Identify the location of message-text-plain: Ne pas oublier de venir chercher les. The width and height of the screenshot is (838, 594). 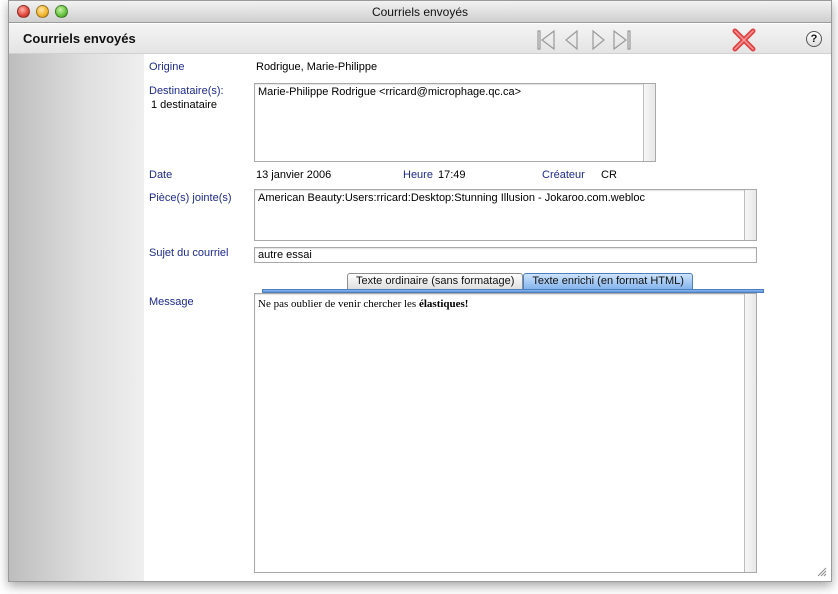
(338, 304).